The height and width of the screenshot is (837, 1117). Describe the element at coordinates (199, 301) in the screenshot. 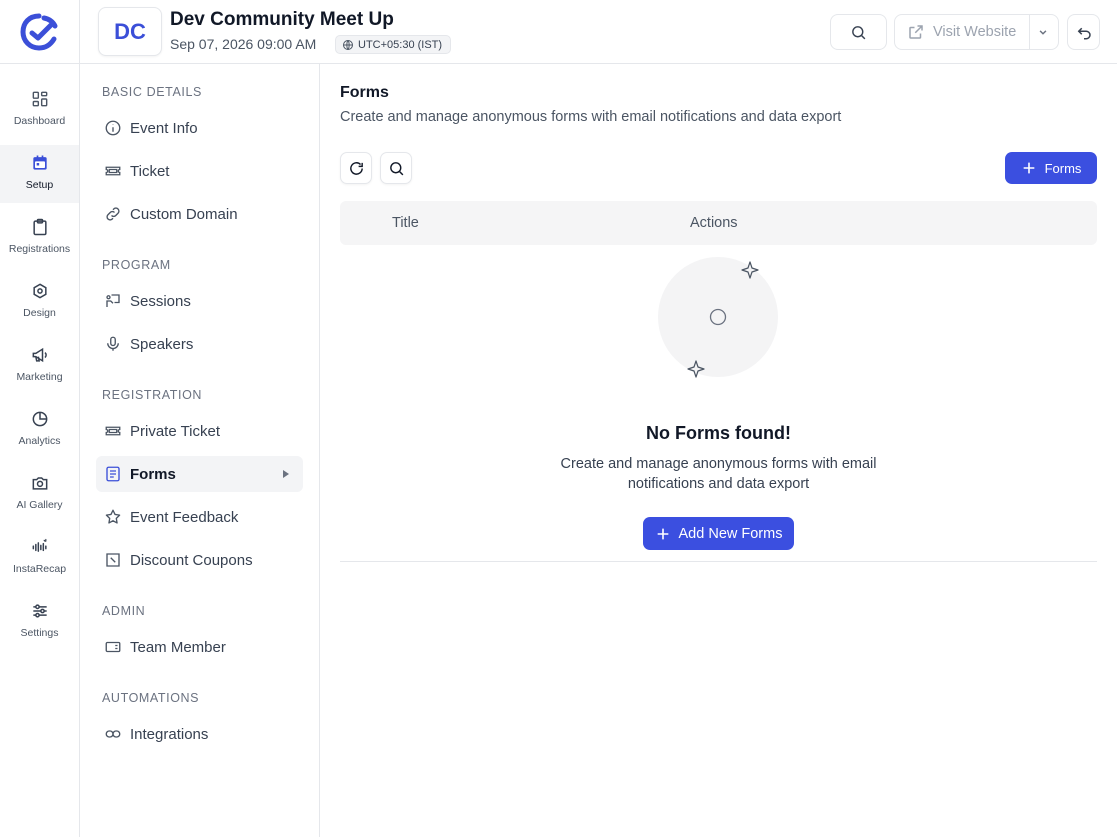

I see `subnav-item-sessions: Sessions` at that location.